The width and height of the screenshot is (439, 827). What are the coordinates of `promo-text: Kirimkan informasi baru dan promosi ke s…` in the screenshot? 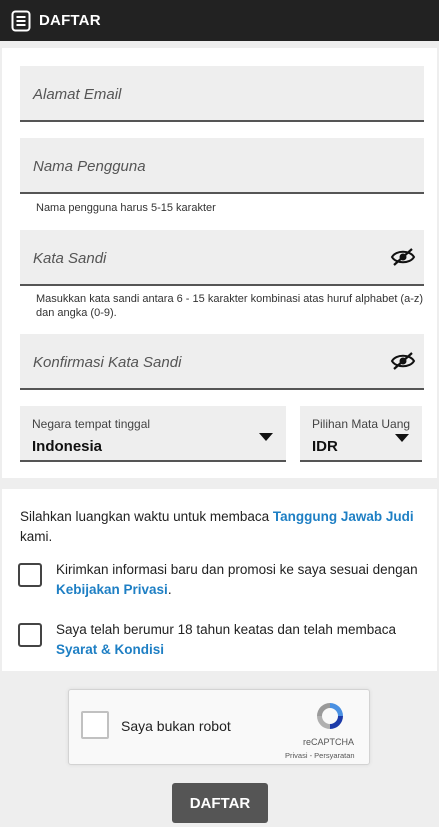 It's located at (237, 569).